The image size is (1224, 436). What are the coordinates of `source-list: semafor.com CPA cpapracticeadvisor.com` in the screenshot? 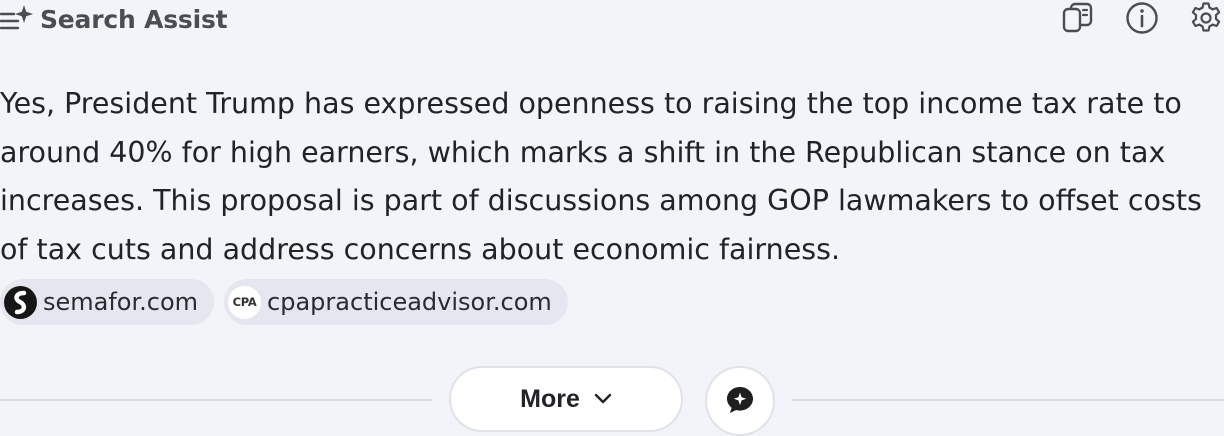 It's located at (289, 302).